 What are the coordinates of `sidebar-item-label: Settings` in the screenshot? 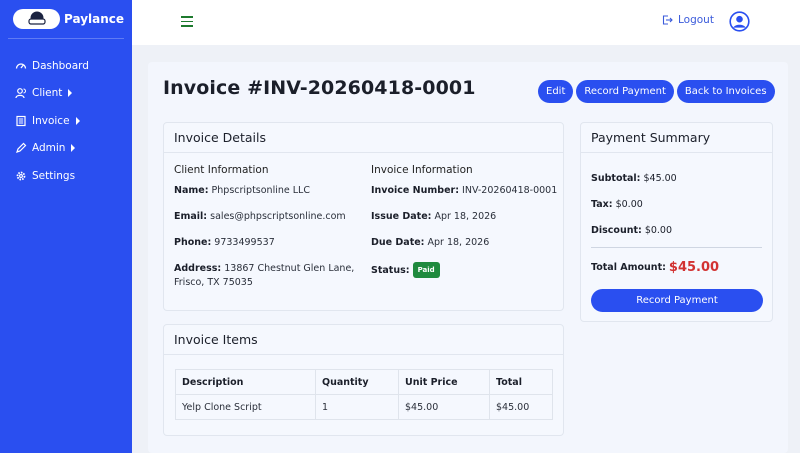 It's located at (54, 175).